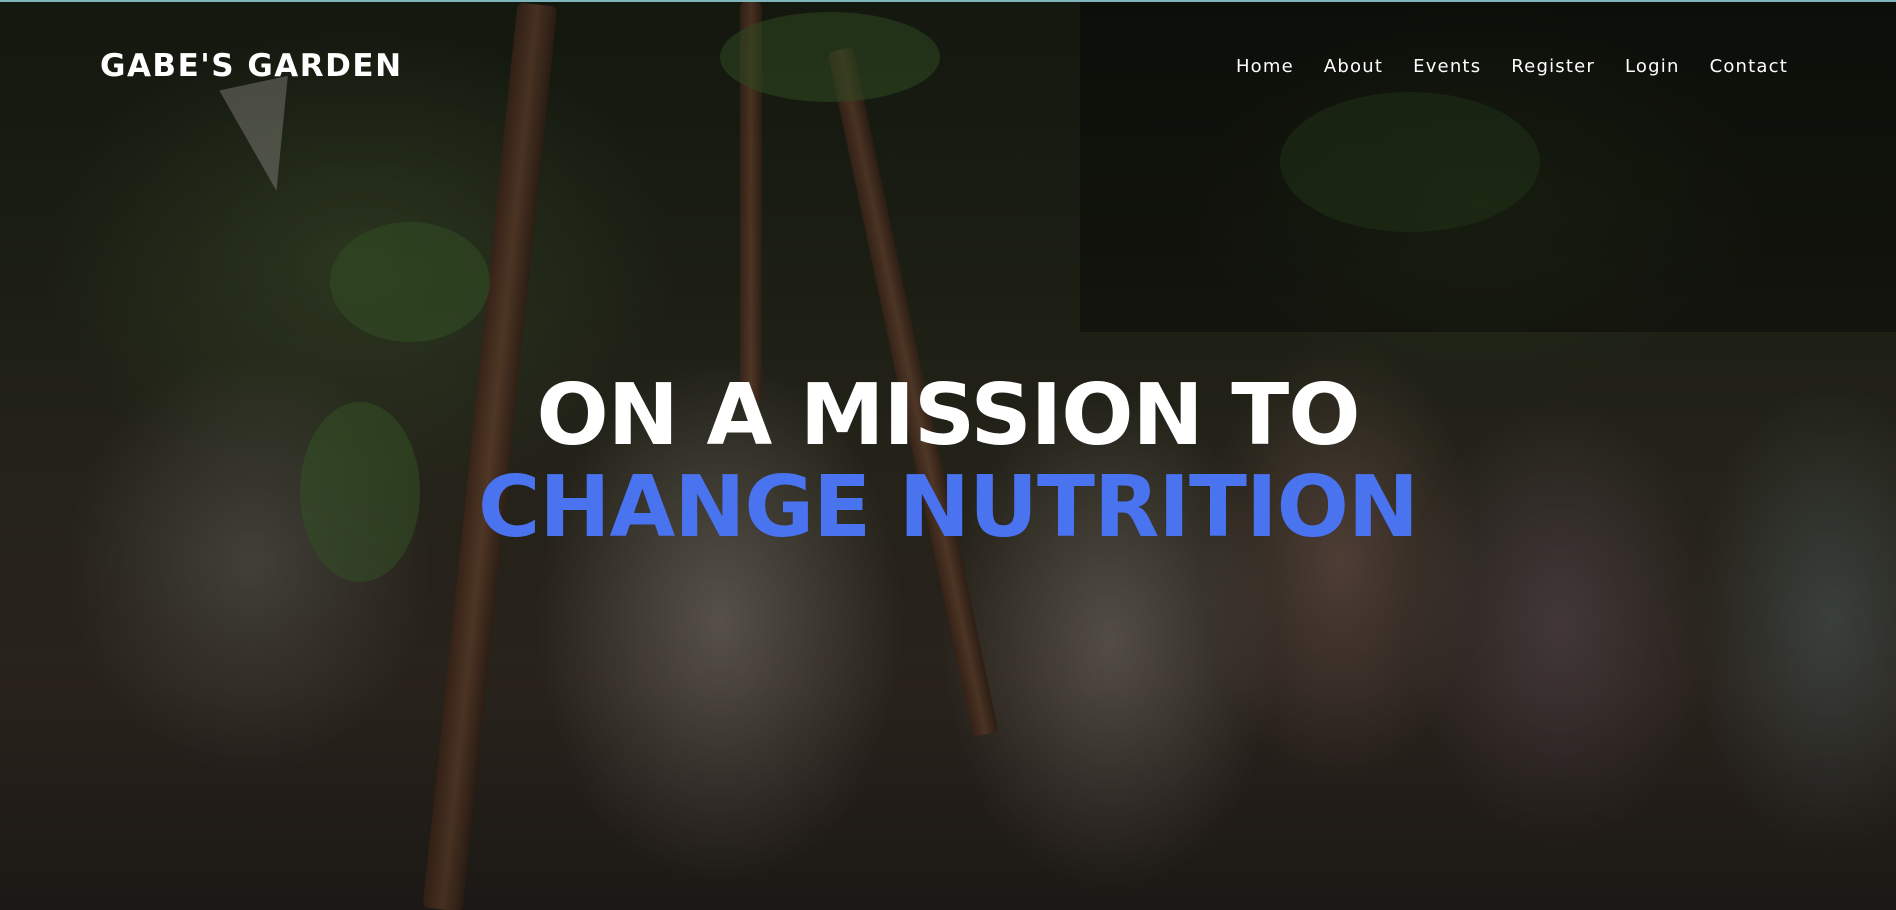 The height and width of the screenshot is (910, 1896). Describe the element at coordinates (1652, 66) in the screenshot. I see `nav-login: Login` at that location.